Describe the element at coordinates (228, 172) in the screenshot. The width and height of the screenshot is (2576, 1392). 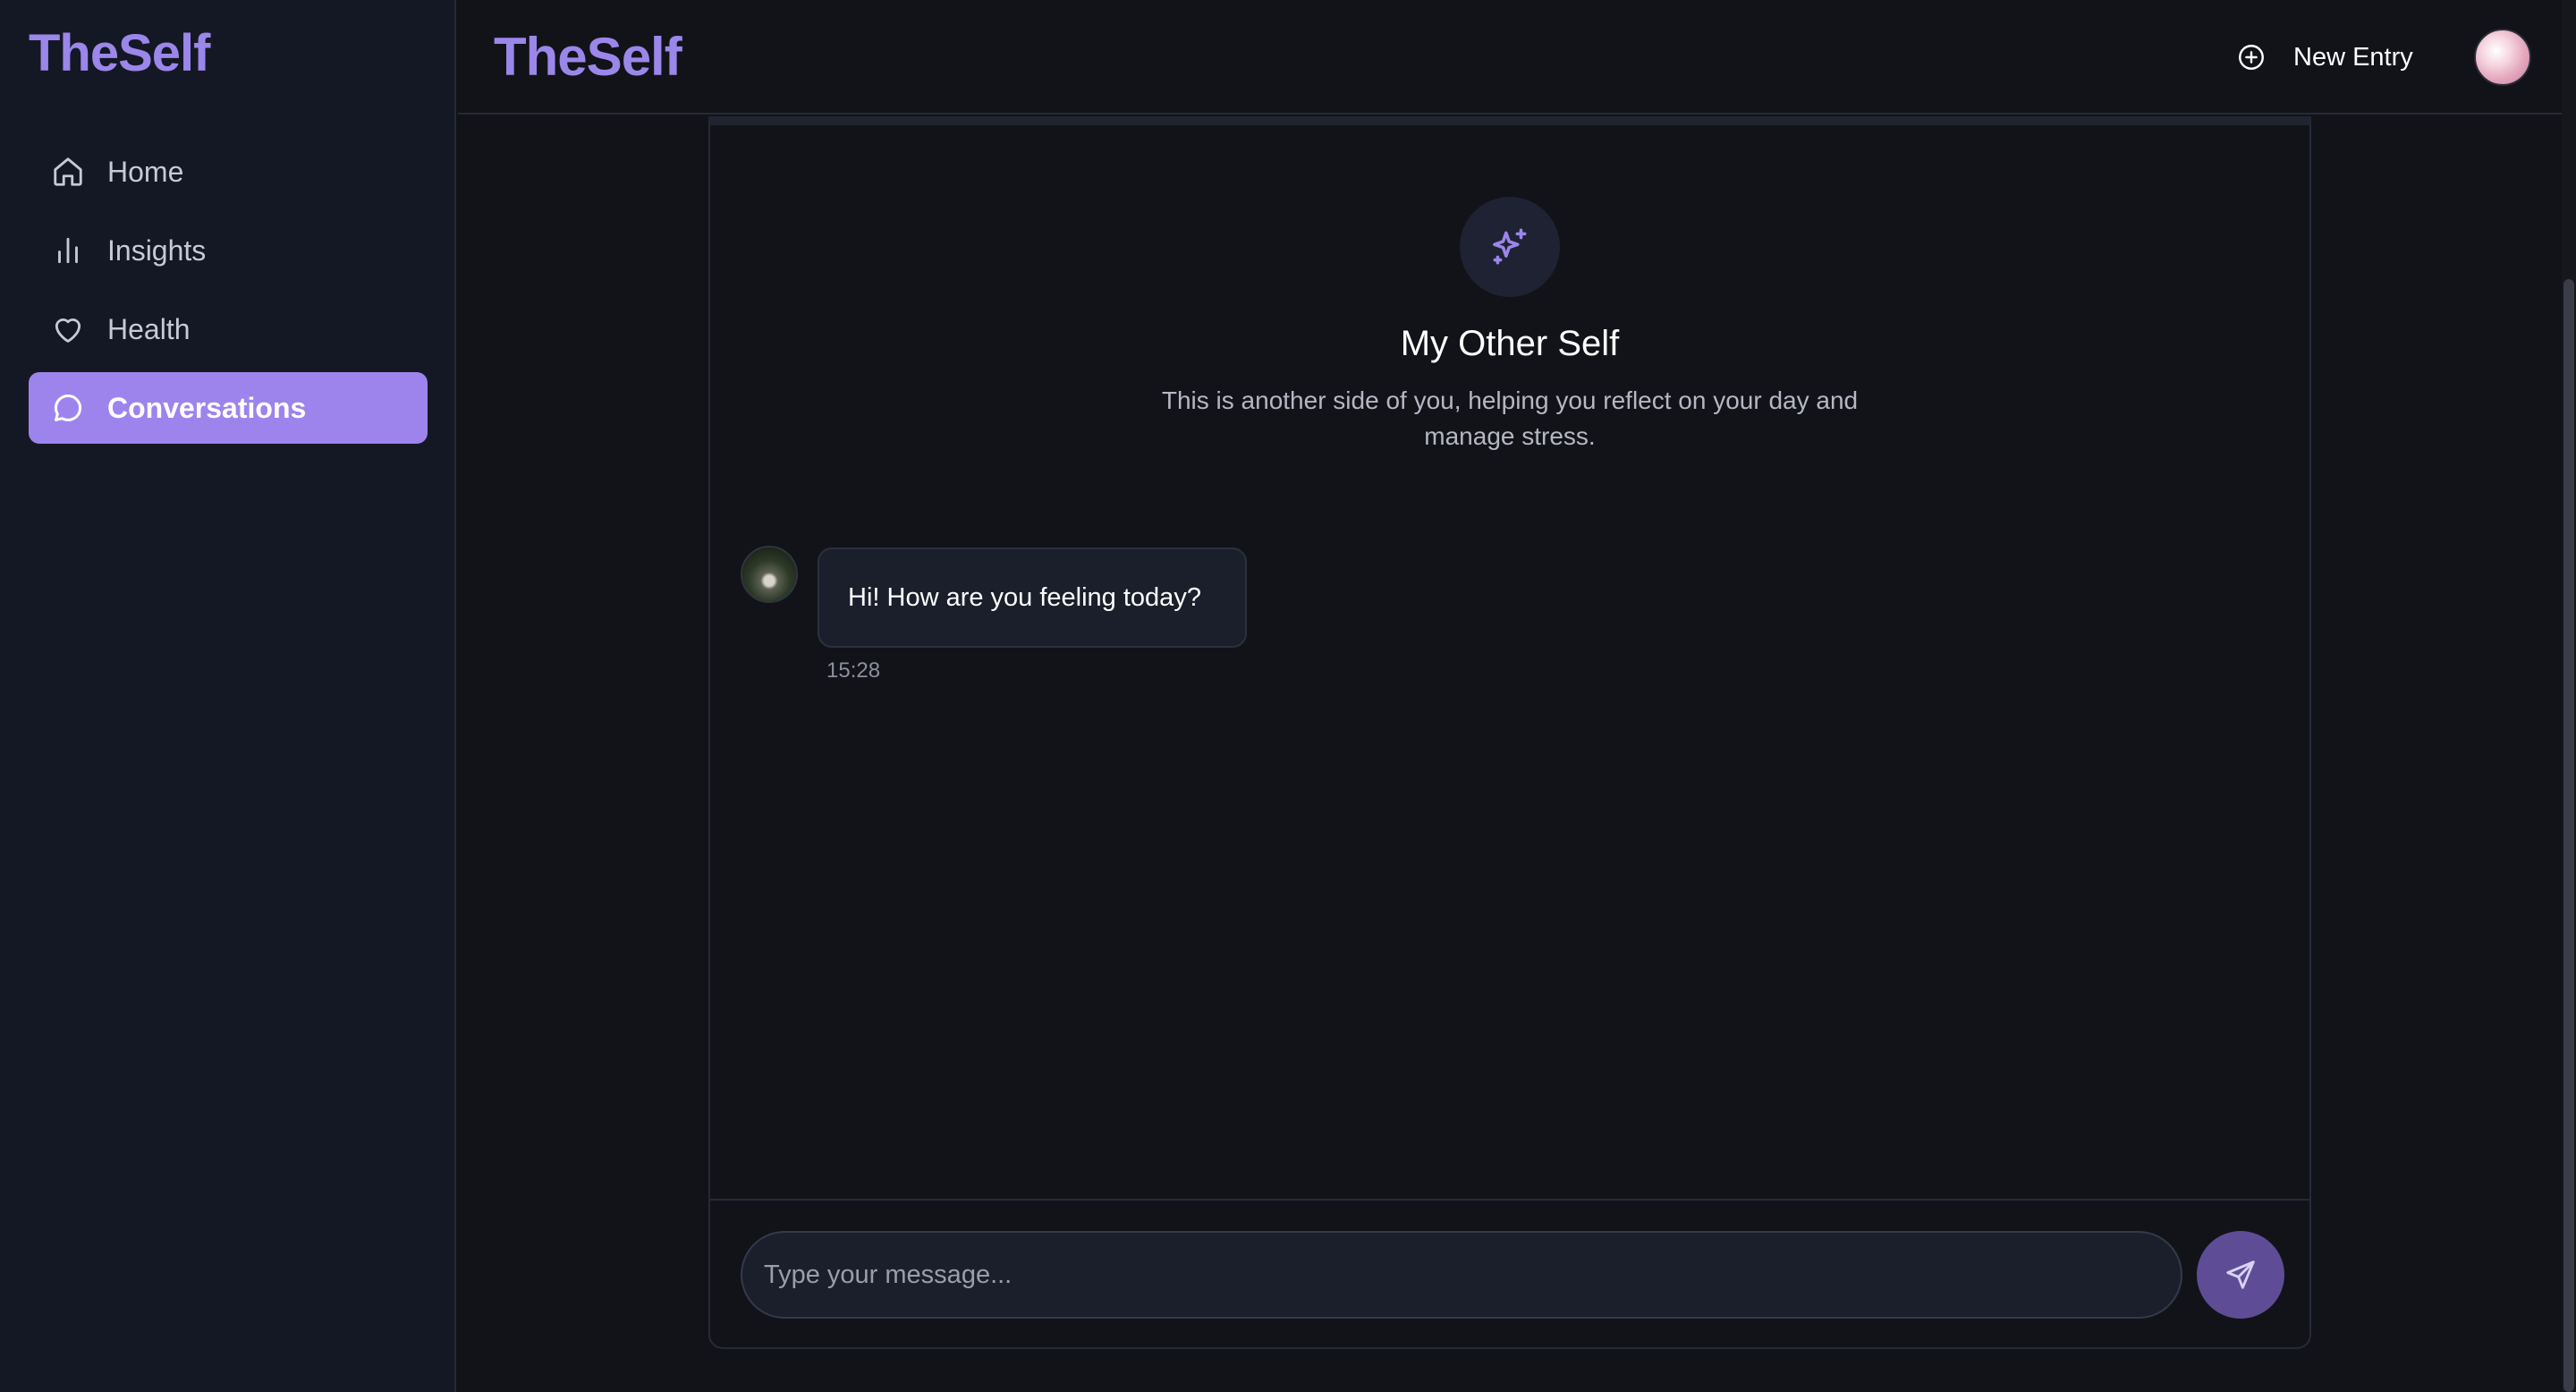
I see `sidebar-item-home: Home` at that location.